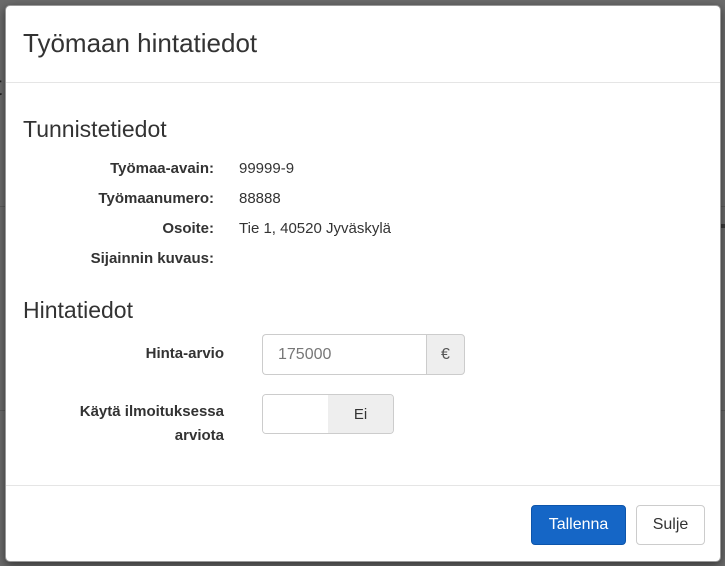  I want to click on price-estimate-input, so click(344, 354).